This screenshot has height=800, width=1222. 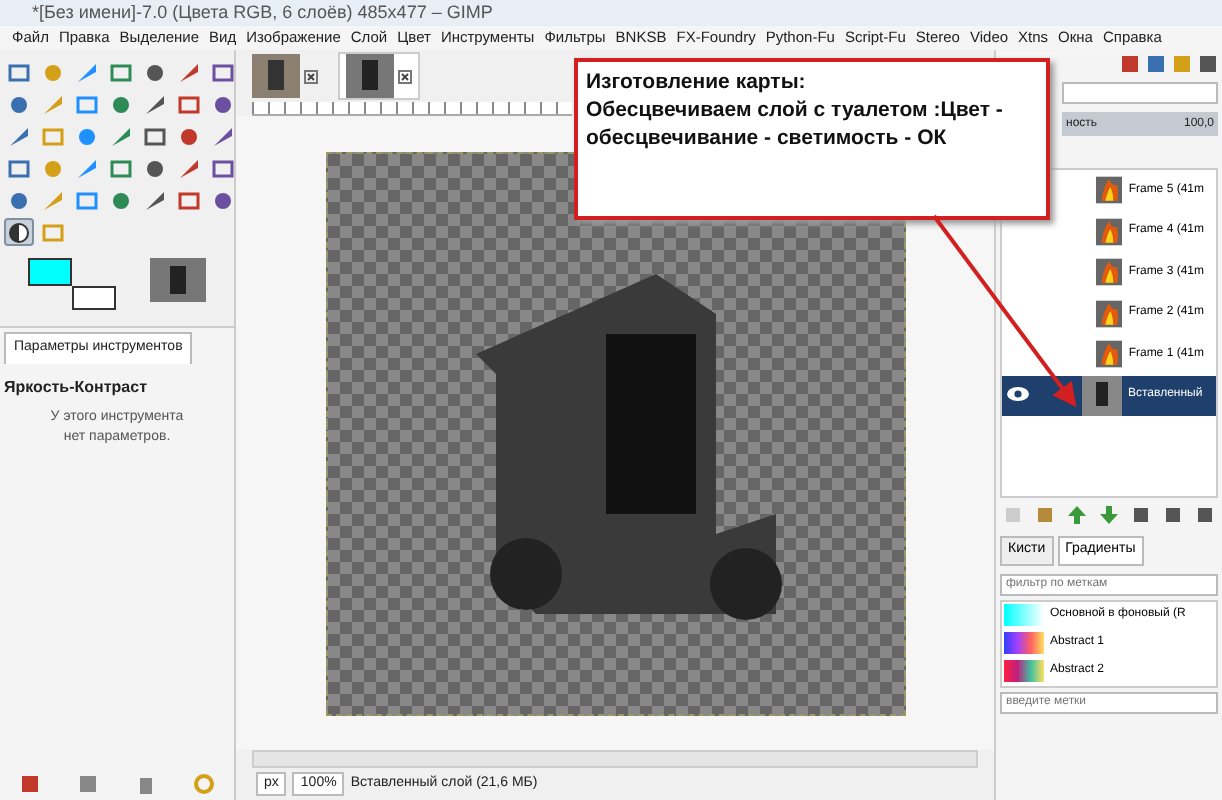 What do you see at coordinates (1076, 515) in the screenshot?
I see `up-arrow-icon` at bounding box center [1076, 515].